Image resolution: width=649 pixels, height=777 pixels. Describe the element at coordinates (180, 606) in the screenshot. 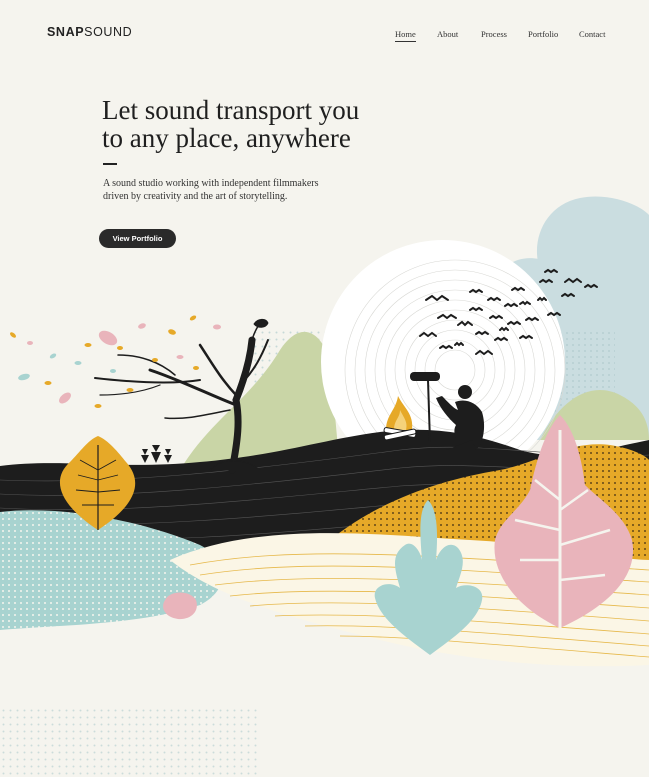

I see `pink-blob` at that location.